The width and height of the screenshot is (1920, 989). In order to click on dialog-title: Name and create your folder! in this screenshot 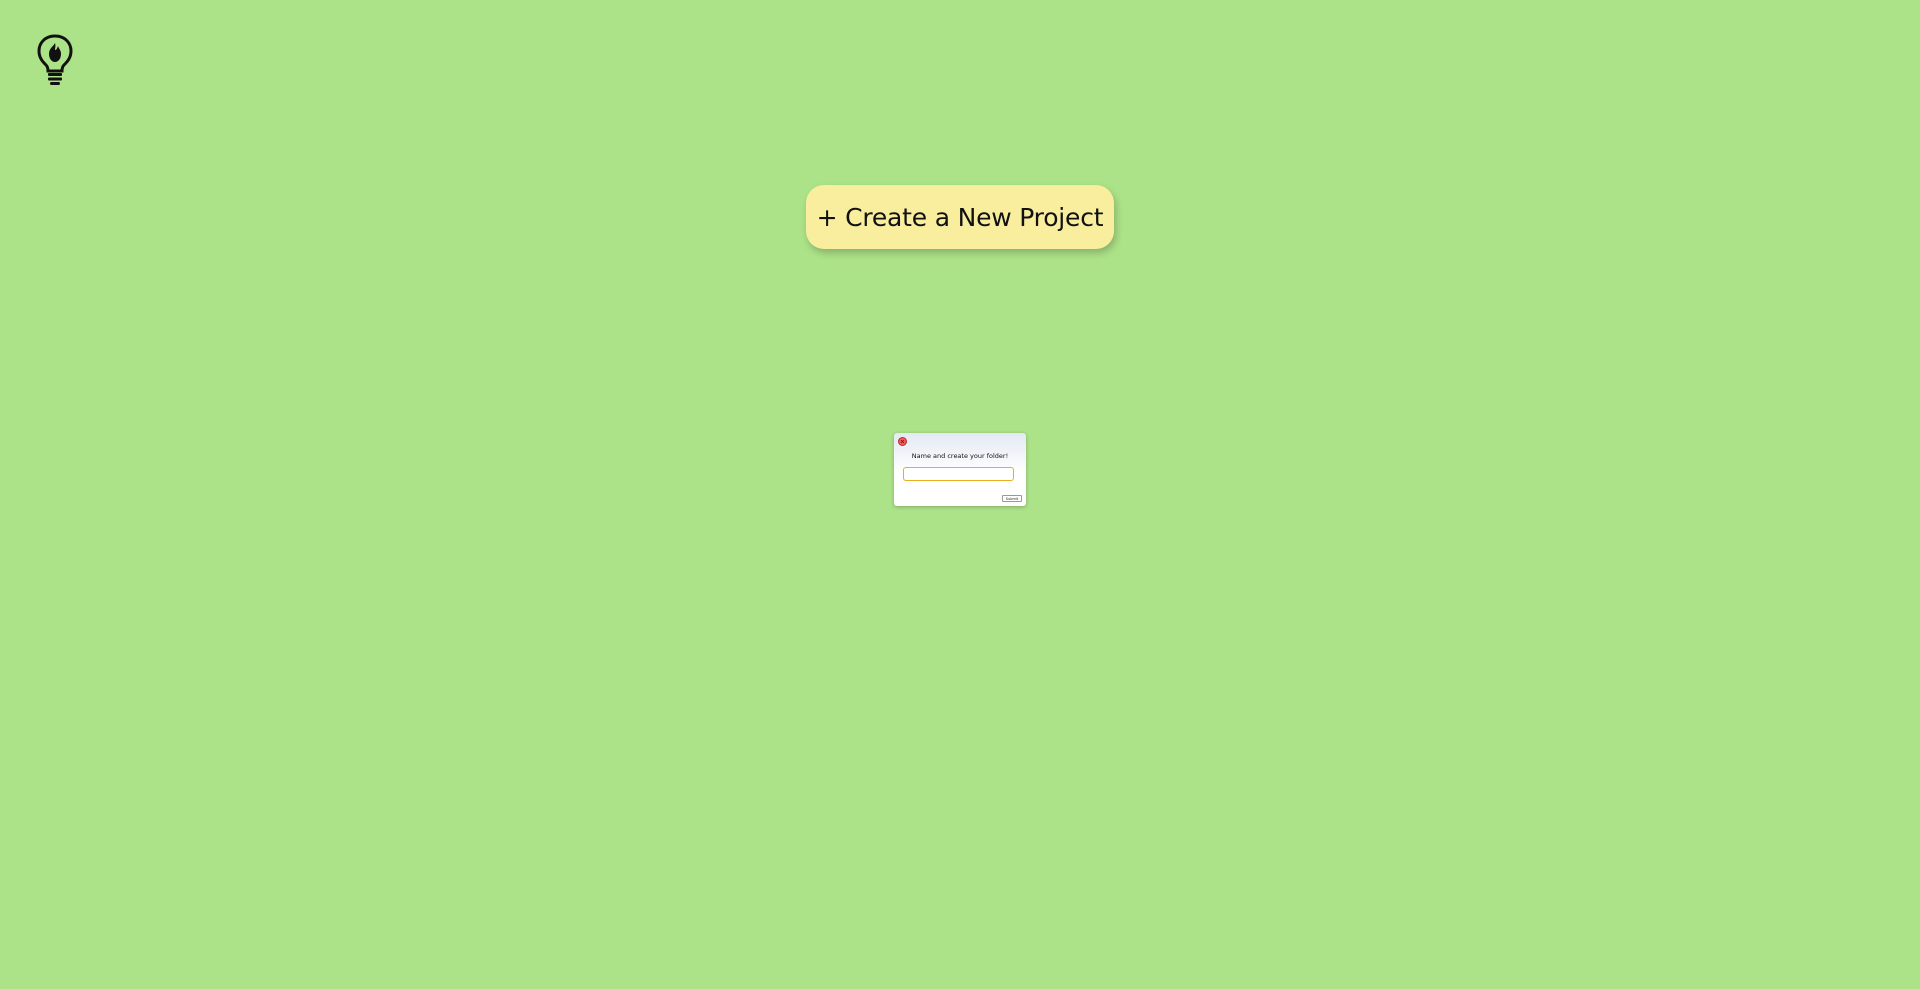, I will do `click(960, 456)`.